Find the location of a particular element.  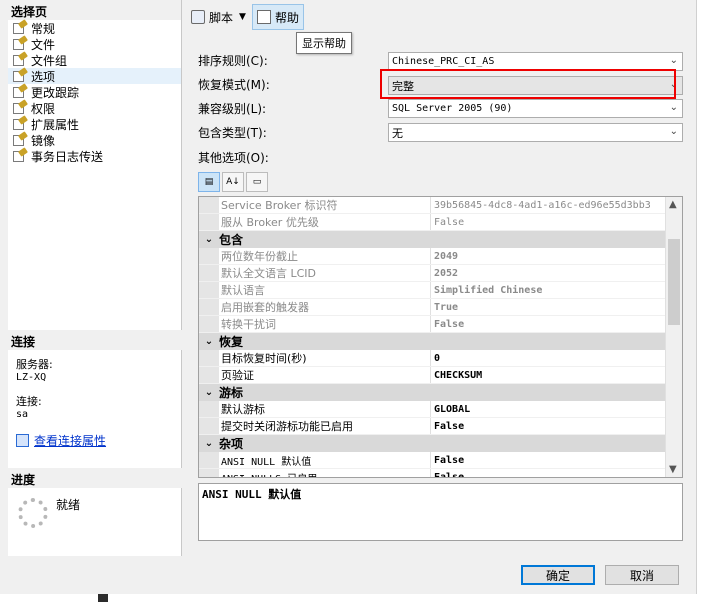

property-name: 默认全文语言 LCID is located at coordinates (325, 273).